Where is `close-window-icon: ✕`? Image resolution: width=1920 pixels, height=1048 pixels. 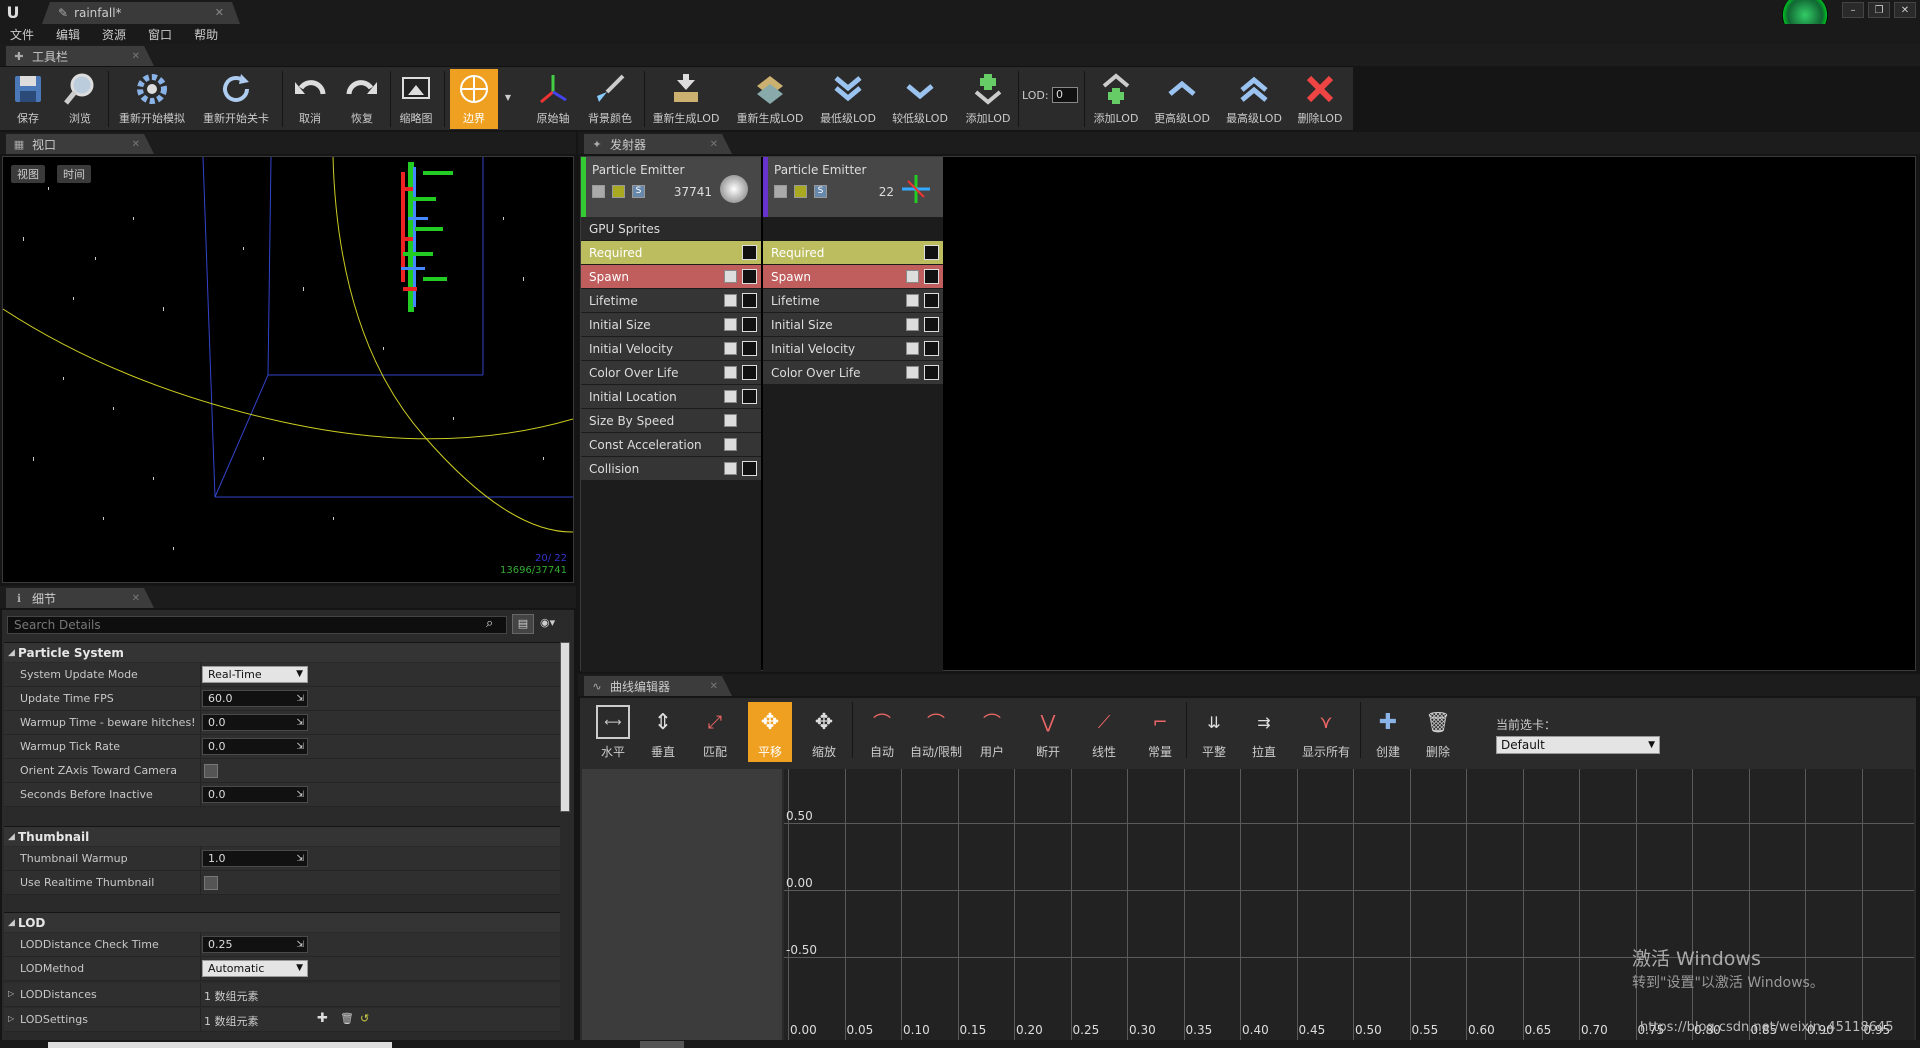 close-window-icon: ✕ is located at coordinates (1905, 10).